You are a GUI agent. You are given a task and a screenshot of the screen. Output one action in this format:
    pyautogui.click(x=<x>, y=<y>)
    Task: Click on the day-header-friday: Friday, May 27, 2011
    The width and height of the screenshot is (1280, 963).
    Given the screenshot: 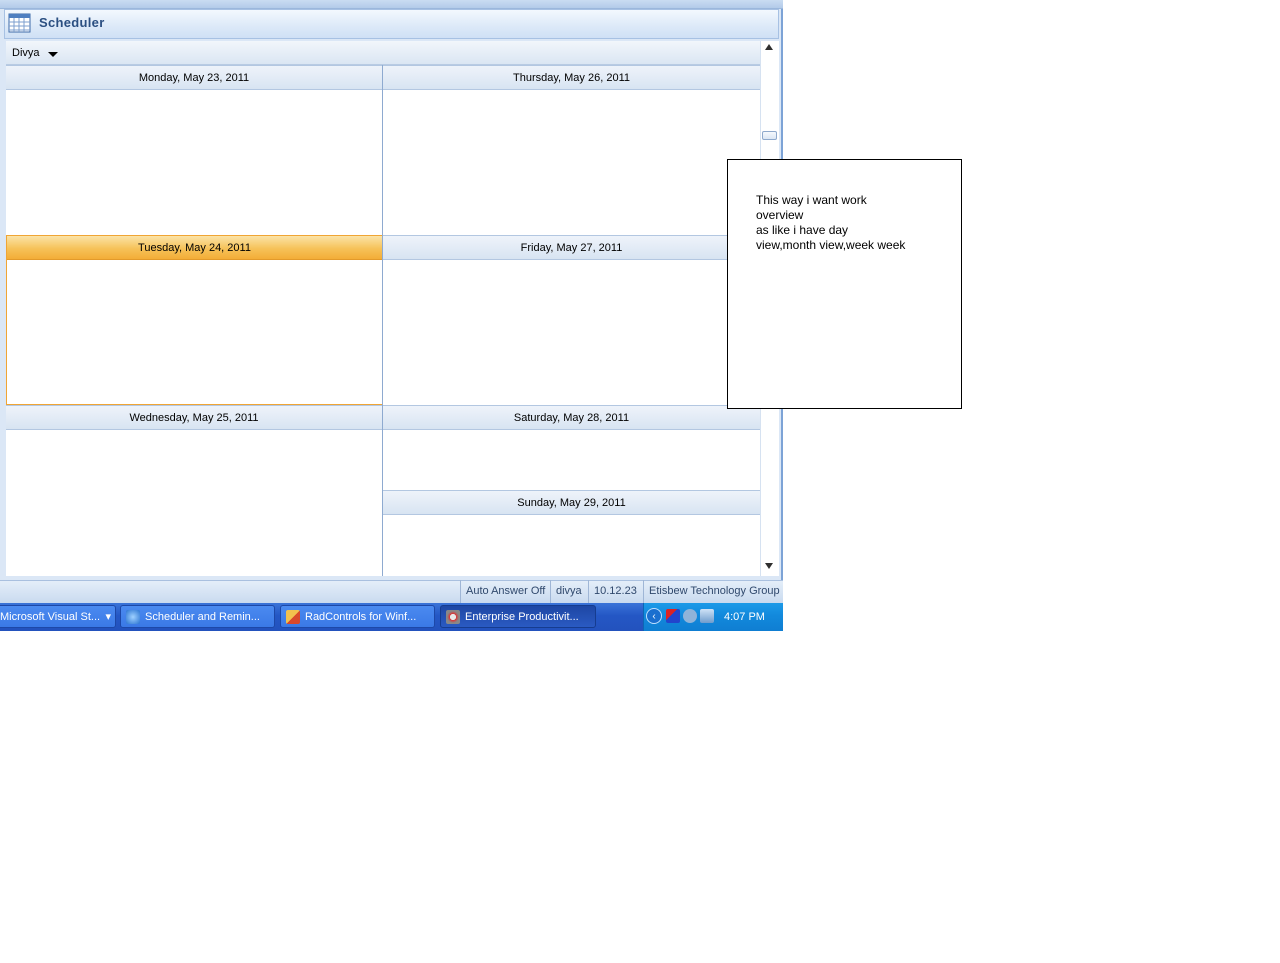 What is the action you would take?
    pyautogui.click(x=571, y=247)
    